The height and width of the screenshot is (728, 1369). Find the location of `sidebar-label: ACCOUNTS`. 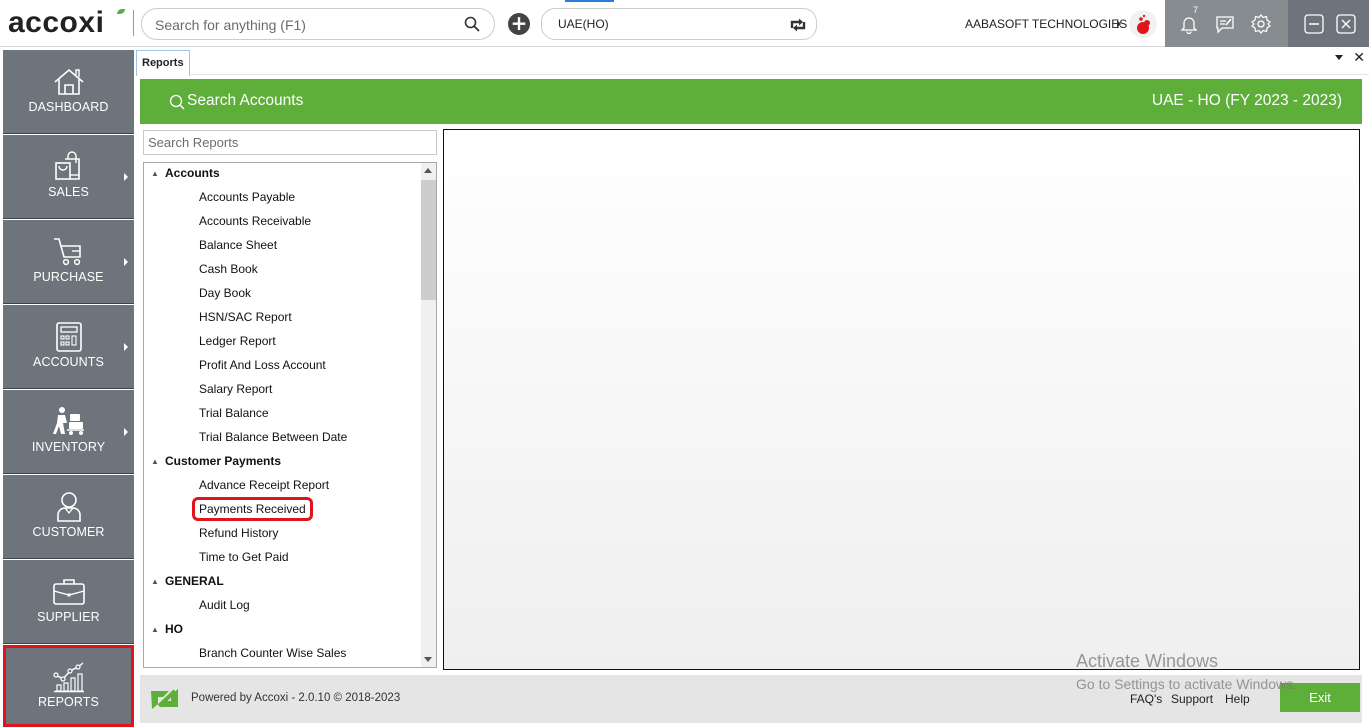

sidebar-label: ACCOUNTS is located at coordinates (68, 362).